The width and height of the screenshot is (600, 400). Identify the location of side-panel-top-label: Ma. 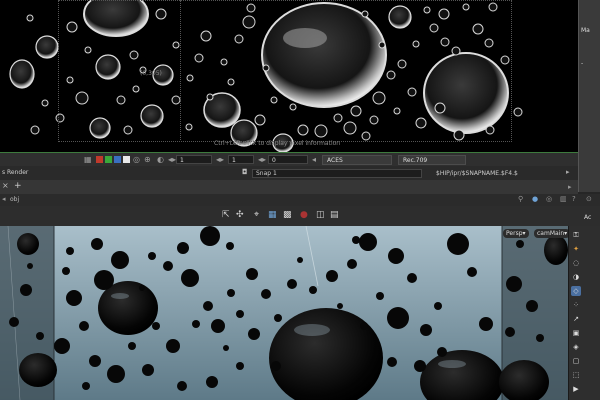
(585, 30).